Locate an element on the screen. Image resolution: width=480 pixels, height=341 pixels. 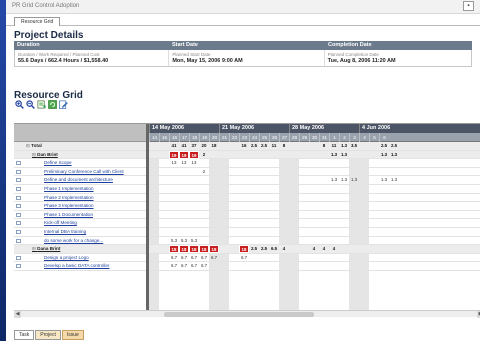
hours-cell: 37 is located at coordinates (194, 146).